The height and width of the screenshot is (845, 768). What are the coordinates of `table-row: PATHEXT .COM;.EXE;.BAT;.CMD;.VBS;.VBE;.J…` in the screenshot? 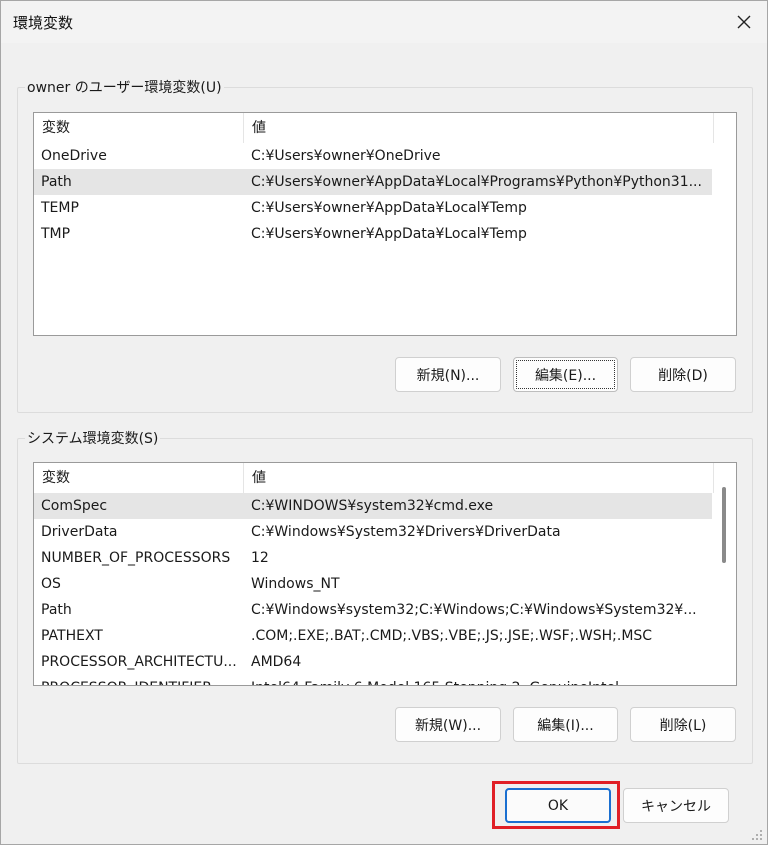 It's located at (385, 636).